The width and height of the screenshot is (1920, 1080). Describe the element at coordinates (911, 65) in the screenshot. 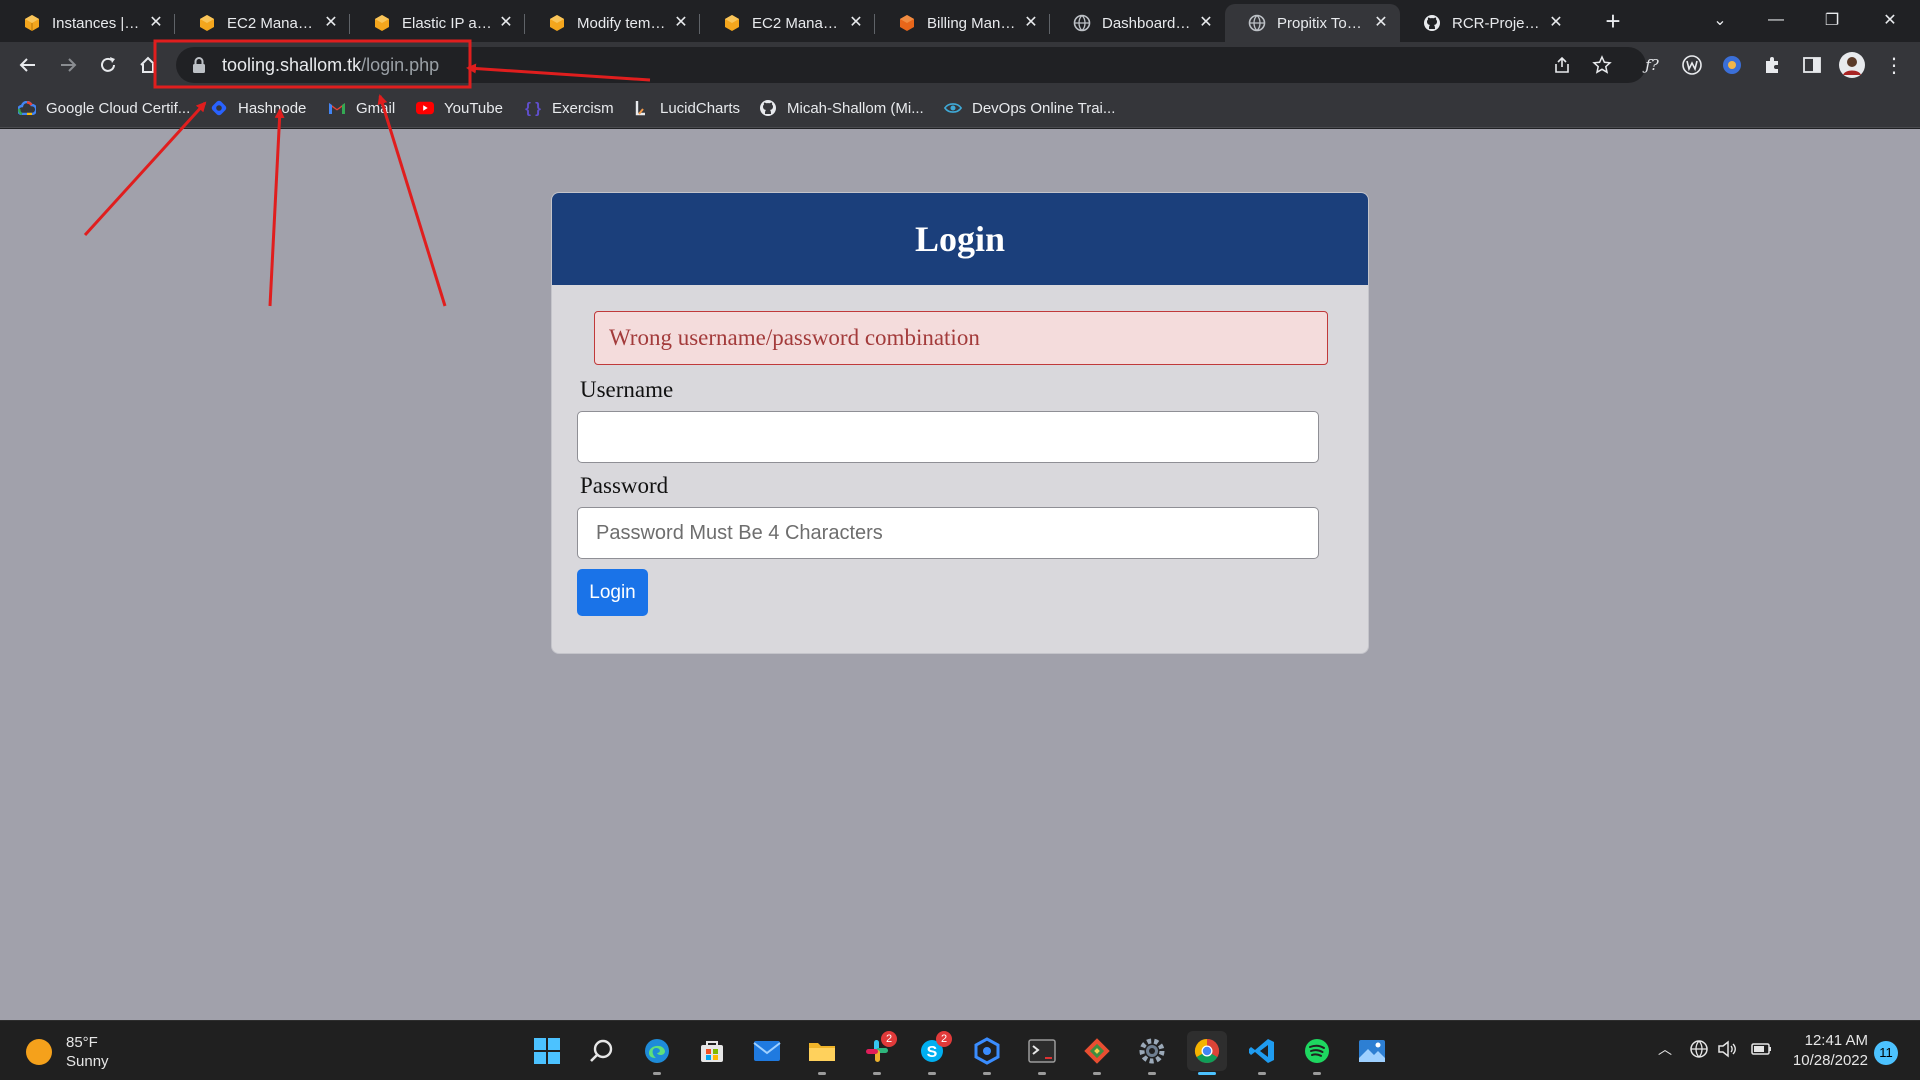

I see `address-bar: tooling.shallom.tk/login.php` at that location.